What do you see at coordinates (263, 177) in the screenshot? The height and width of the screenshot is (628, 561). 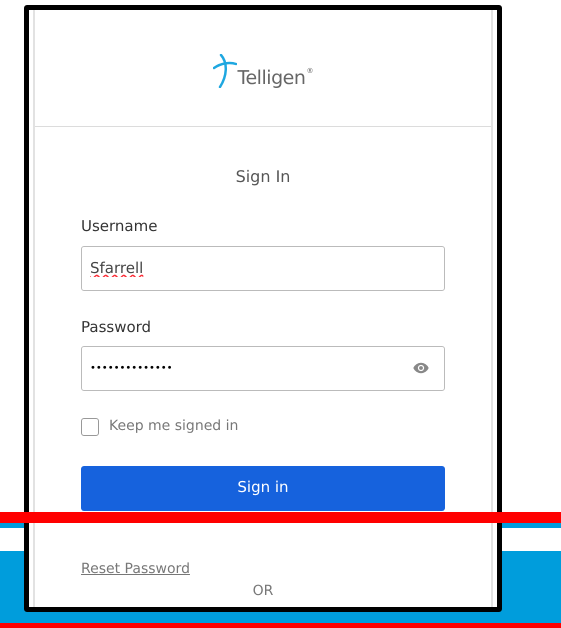 I see `form-title: Sign In` at bounding box center [263, 177].